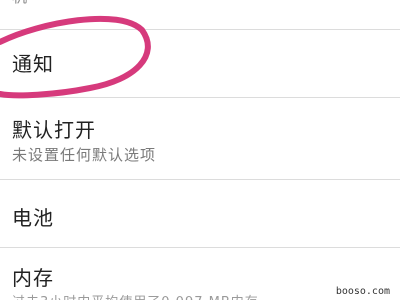 This screenshot has height=300, width=400. What do you see at coordinates (54, 130) in the screenshot?
I see `settings-item-title: 默认打开` at bounding box center [54, 130].